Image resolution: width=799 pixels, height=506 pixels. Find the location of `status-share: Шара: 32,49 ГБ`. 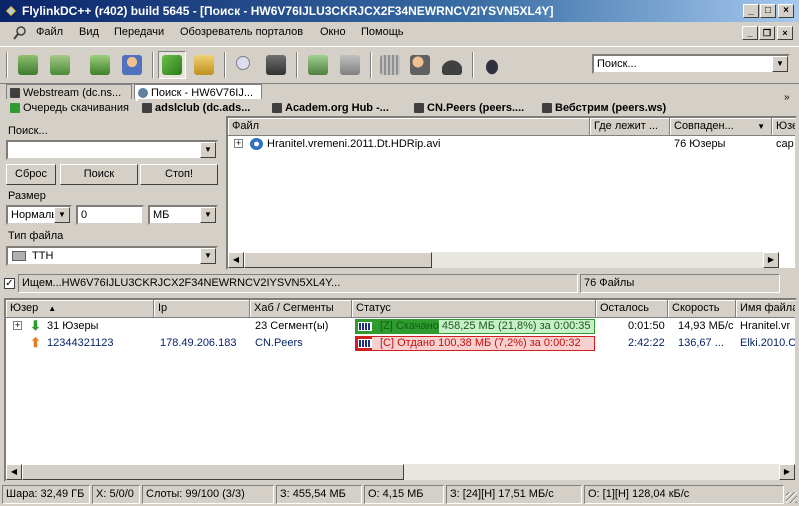

status-share: Шара: 32,49 ГБ is located at coordinates (46, 494).